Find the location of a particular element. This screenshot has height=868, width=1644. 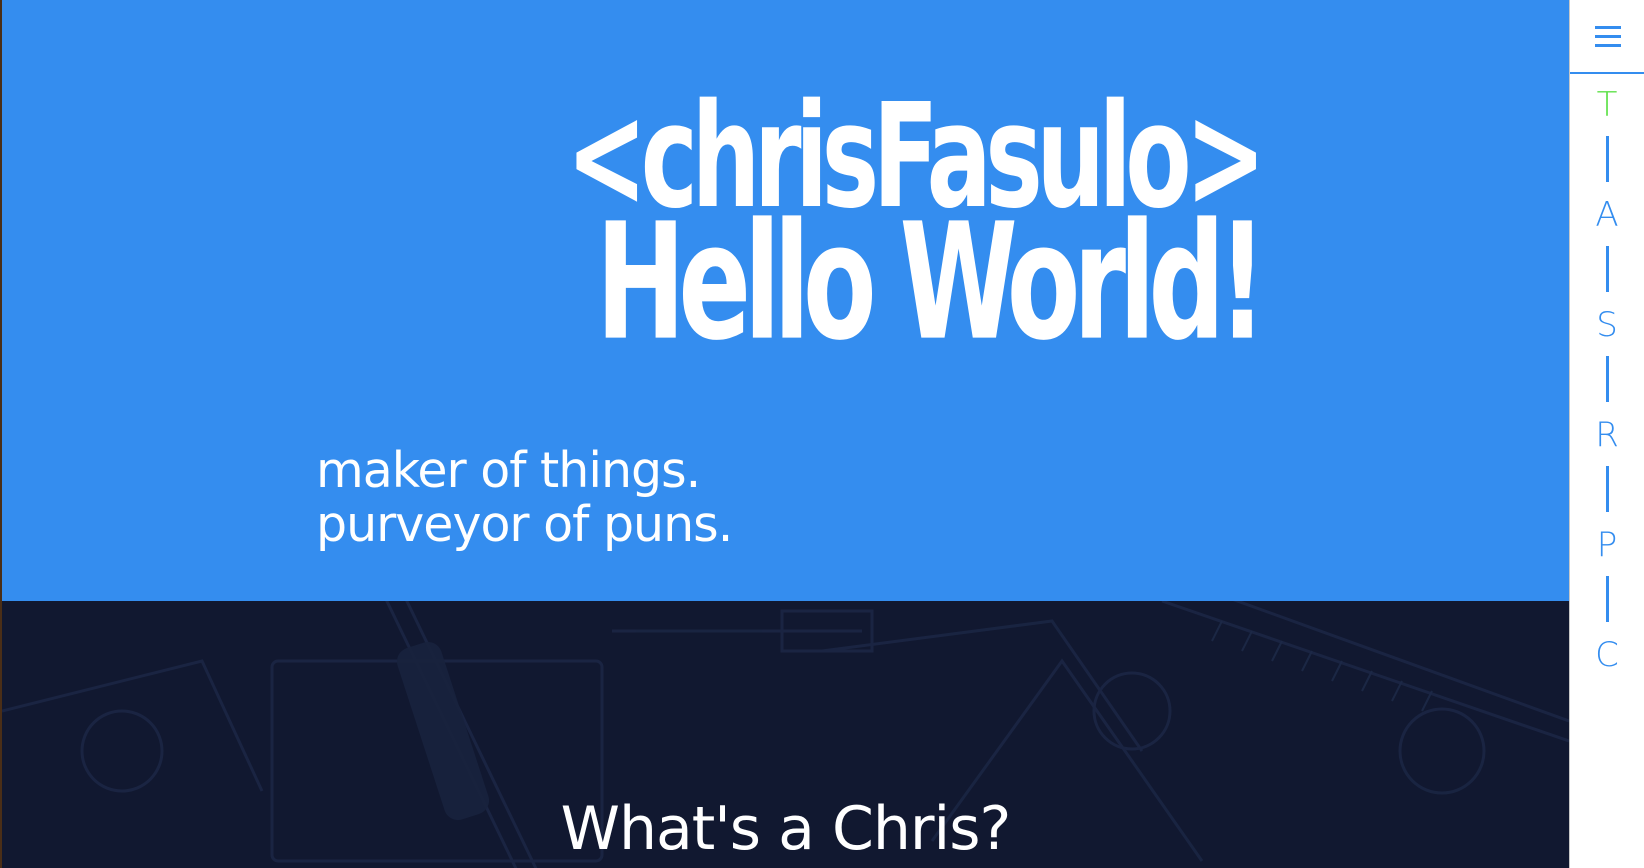

hamburger-menu-icon is located at coordinates (1608, 36).